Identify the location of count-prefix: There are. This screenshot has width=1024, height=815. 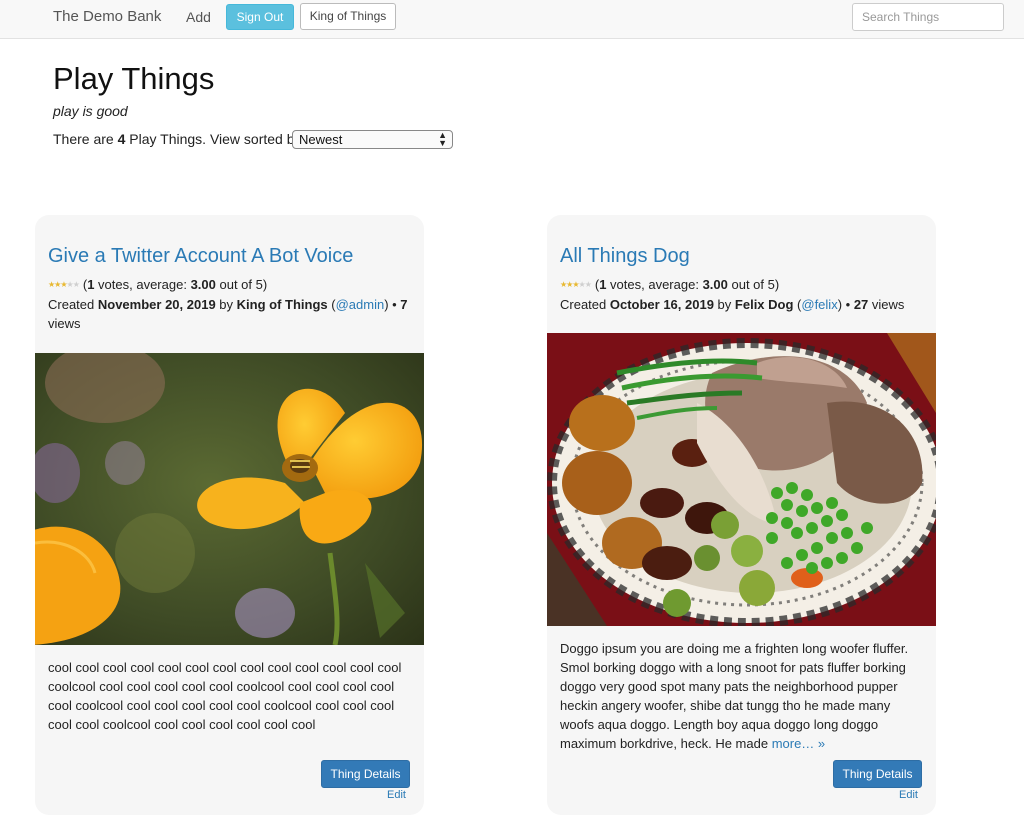
(85, 139).